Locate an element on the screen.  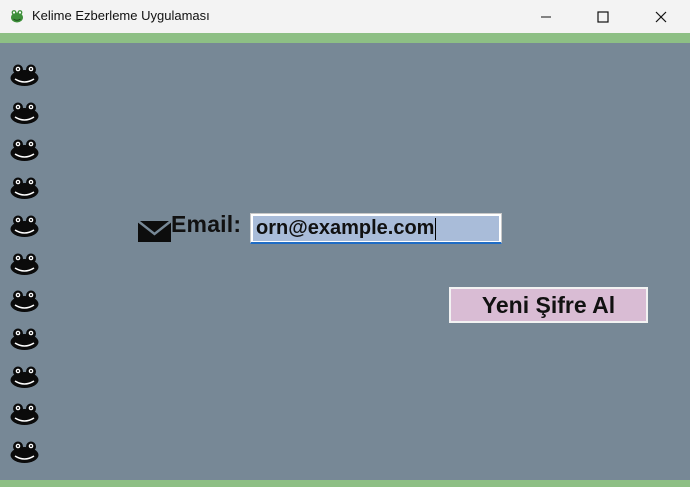
close-icon is located at coordinates (661, 16).